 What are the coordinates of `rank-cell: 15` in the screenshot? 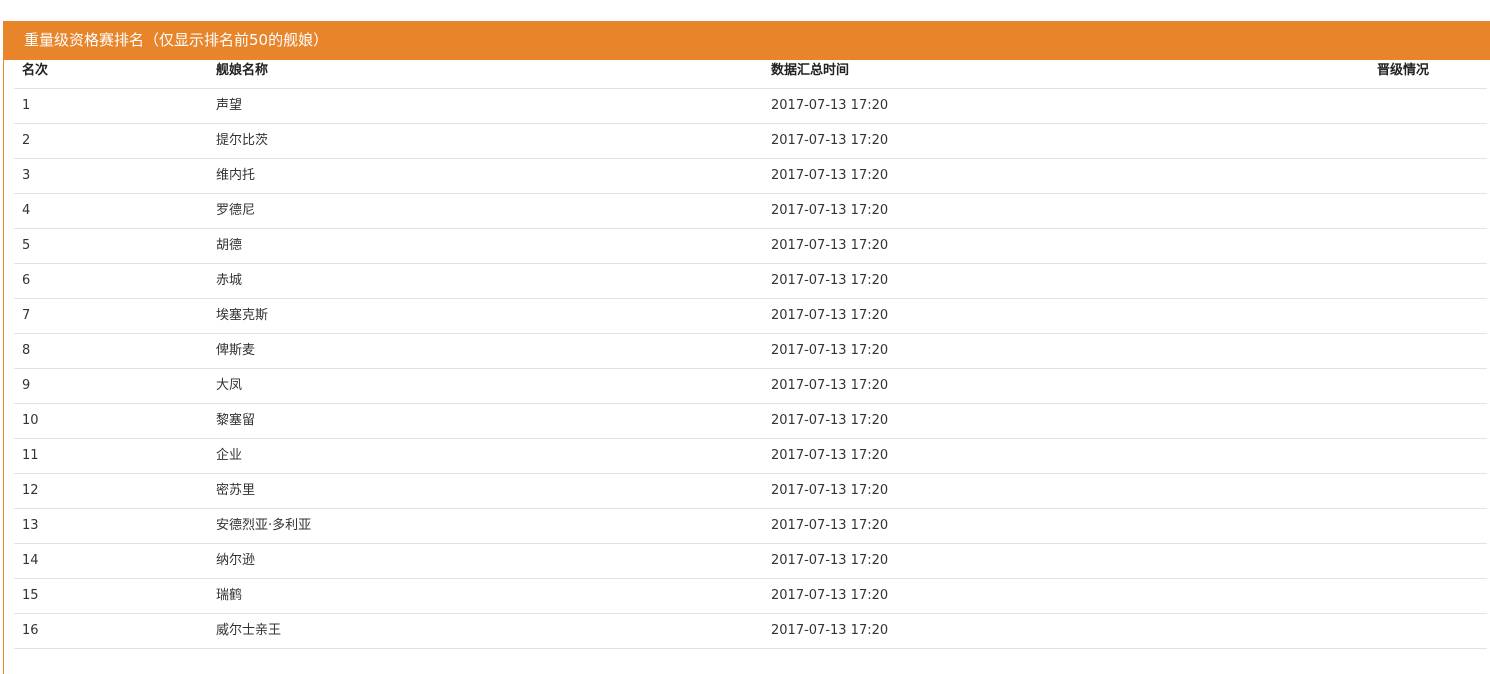 It's located at (30, 595).